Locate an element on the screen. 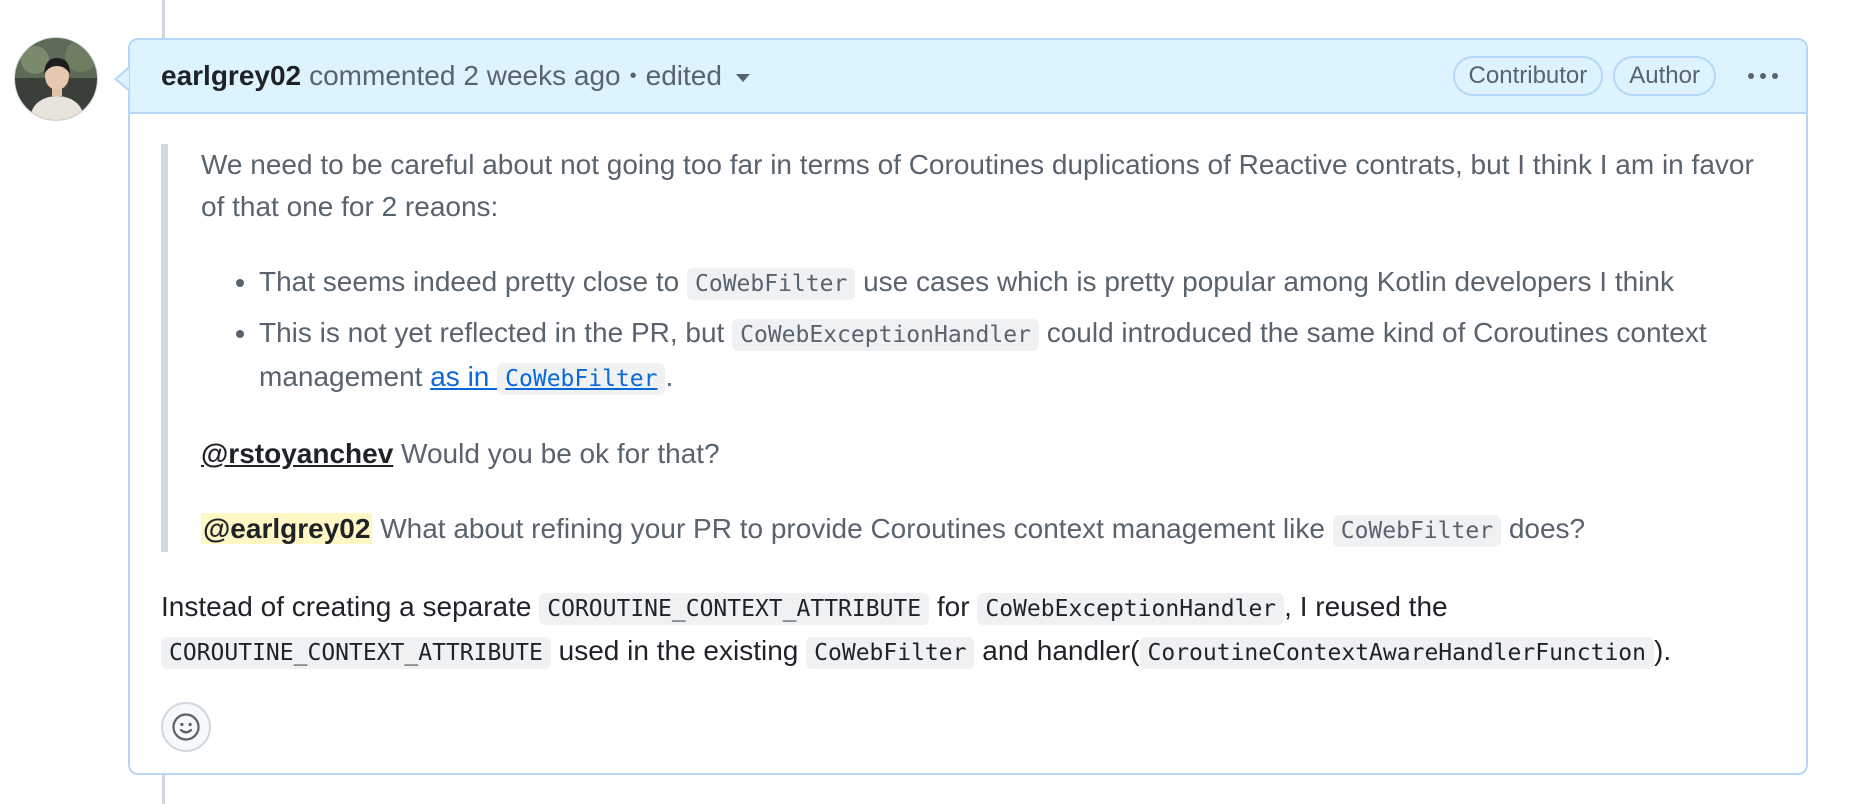  action-text: commented is located at coordinates (382, 75).